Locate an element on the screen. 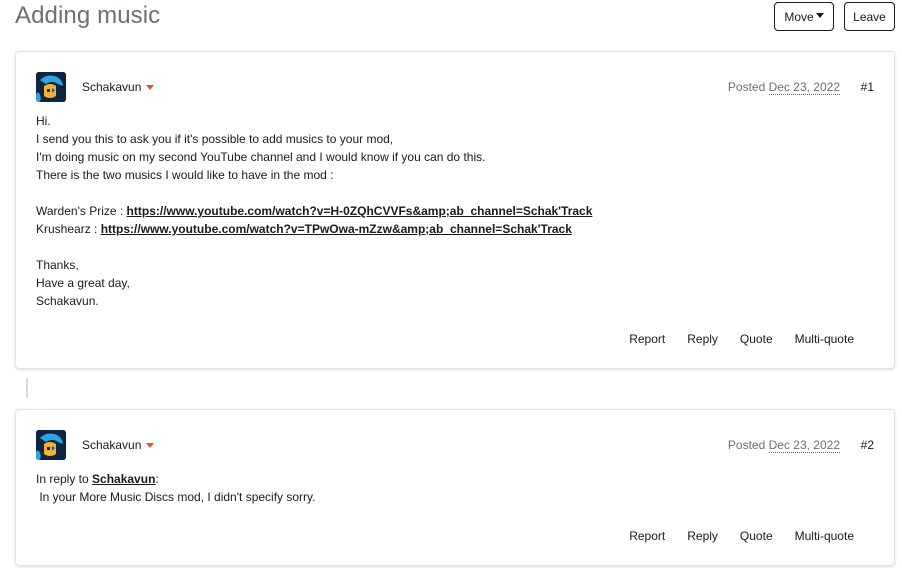 The width and height of the screenshot is (902, 568). page-header: Adding music Move Leave is located at coordinates (451, 18).